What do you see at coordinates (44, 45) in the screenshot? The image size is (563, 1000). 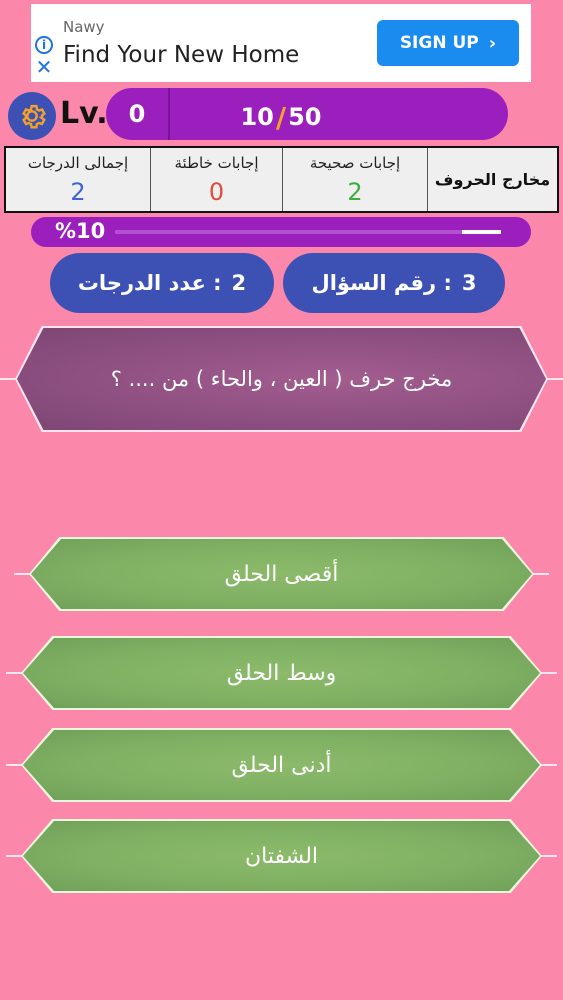 I see `info-icon: i` at bounding box center [44, 45].